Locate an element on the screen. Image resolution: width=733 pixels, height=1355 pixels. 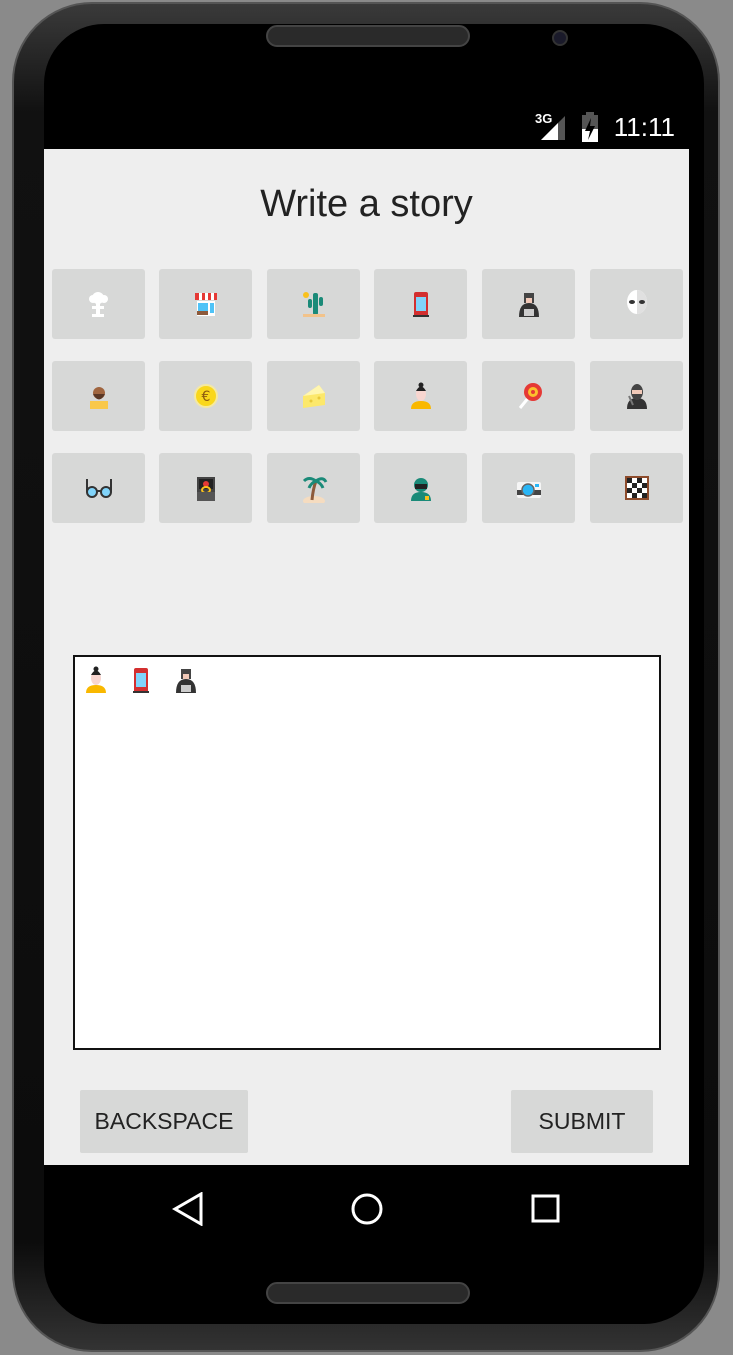
chessboard-icon is located at coordinates (636, 488).